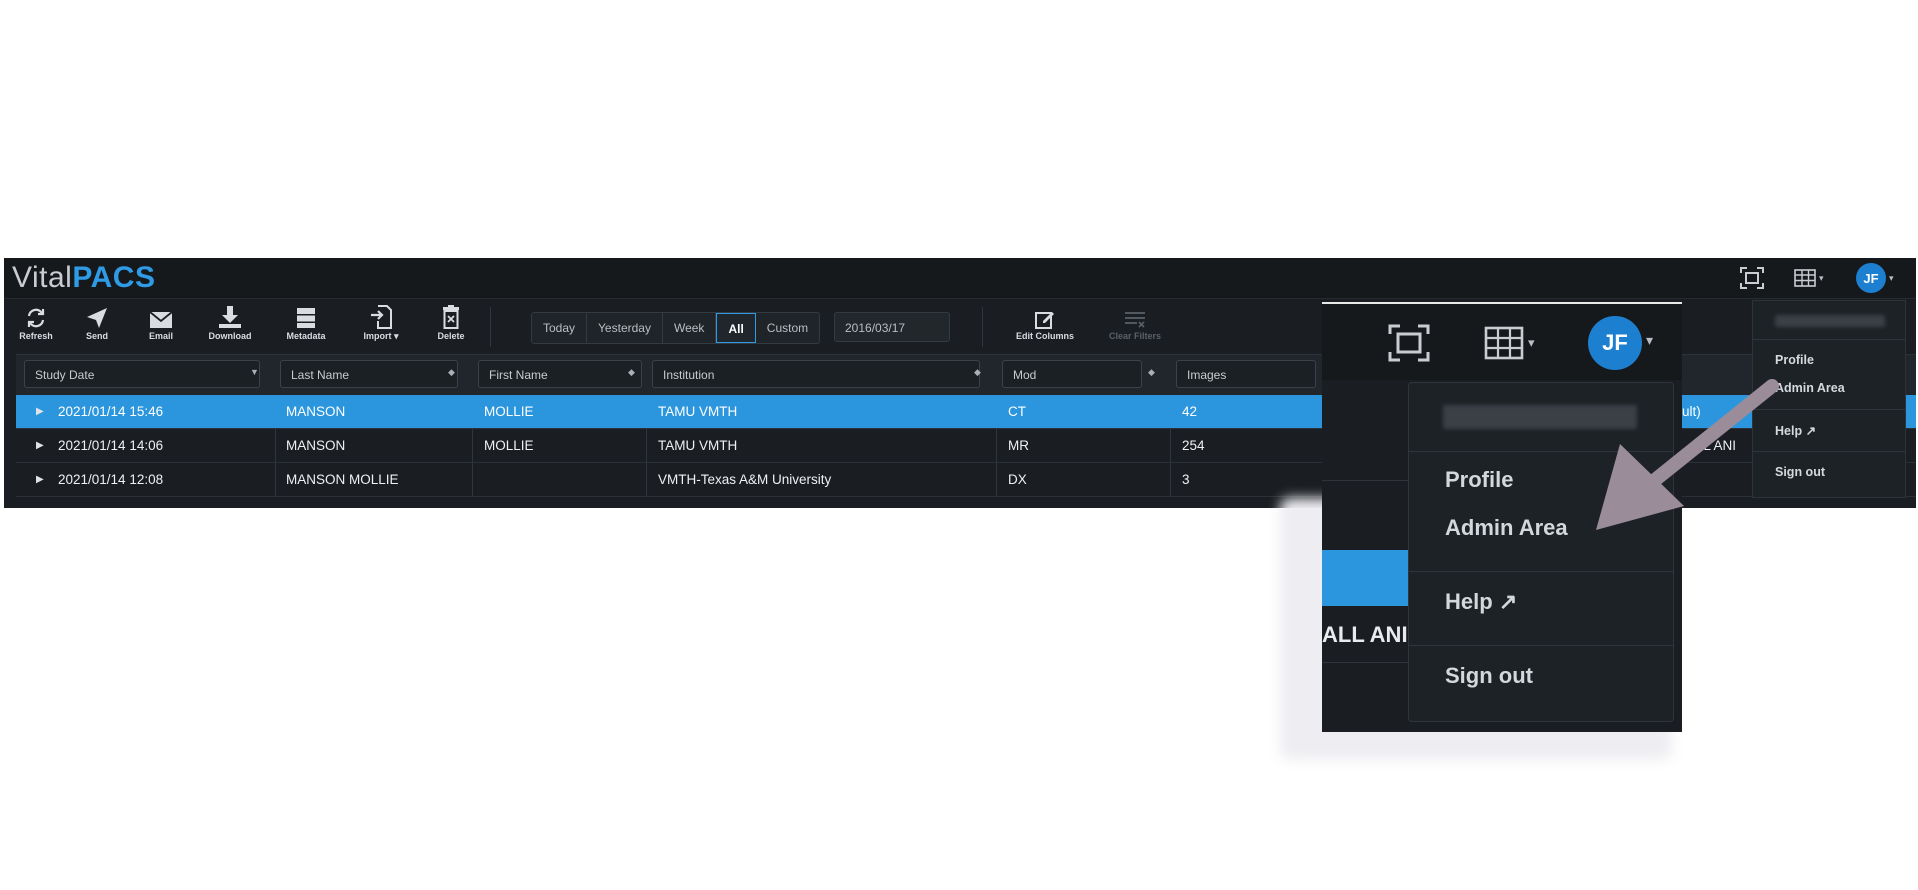 The width and height of the screenshot is (1918, 890). I want to click on filter-study-date: Study Date, so click(142, 374).